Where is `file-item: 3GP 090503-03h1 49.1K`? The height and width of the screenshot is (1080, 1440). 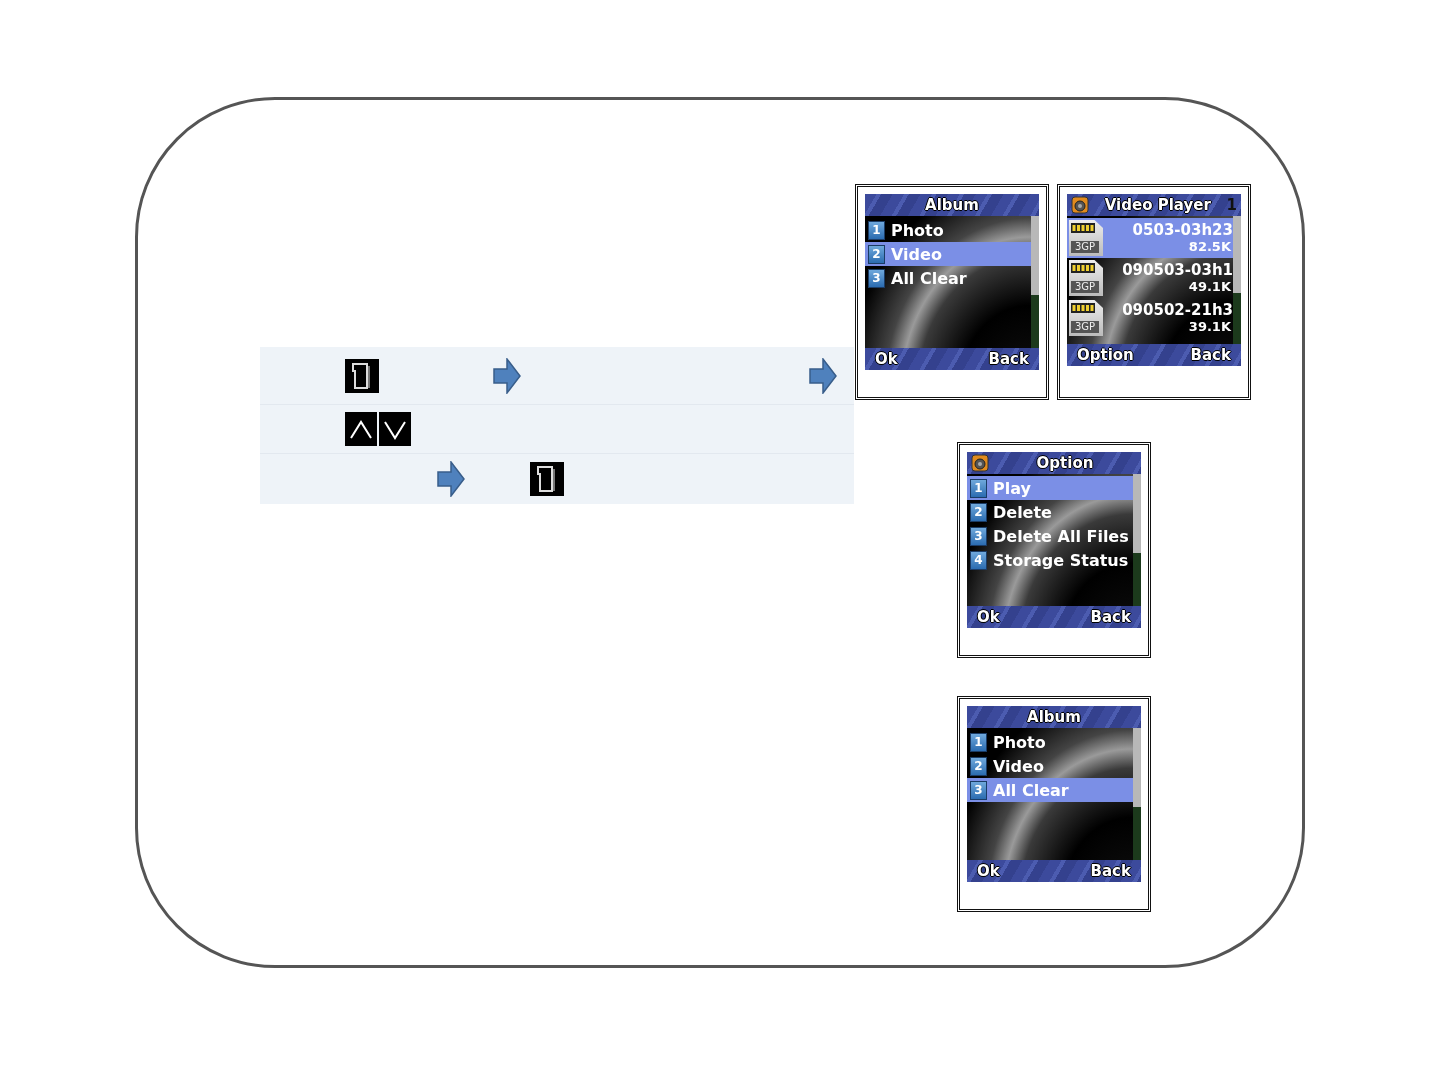 file-item: 3GP 090503-03h1 49.1K is located at coordinates (1150, 278).